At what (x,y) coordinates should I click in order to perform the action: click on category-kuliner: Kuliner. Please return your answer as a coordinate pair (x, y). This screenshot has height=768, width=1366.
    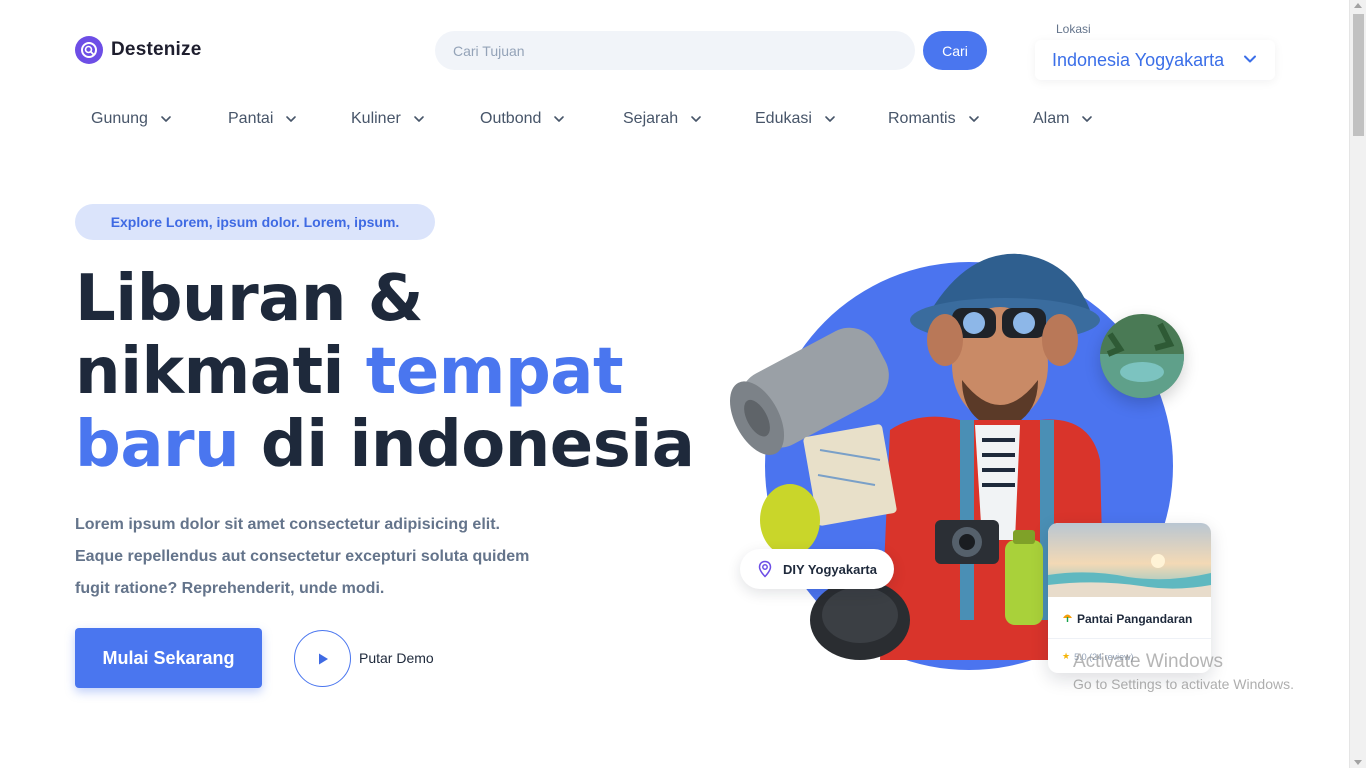
    Looking at the image, I should click on (388, 119).